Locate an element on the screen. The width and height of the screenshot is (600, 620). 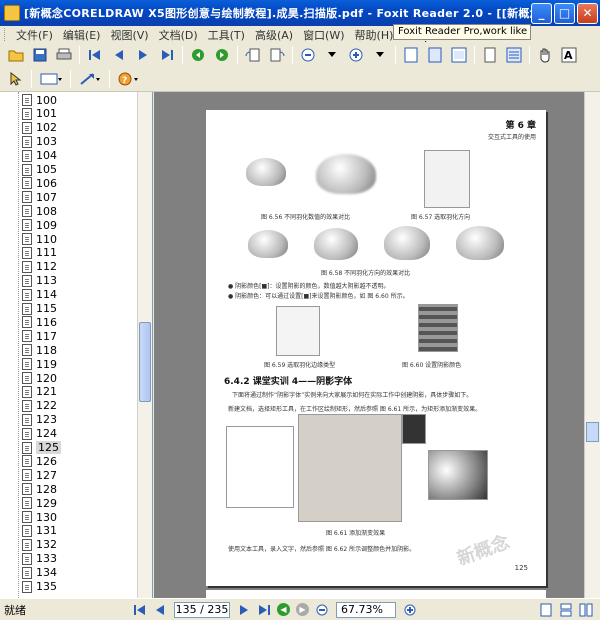
bookmark-item: 128 is located at coordinates (39, 489).